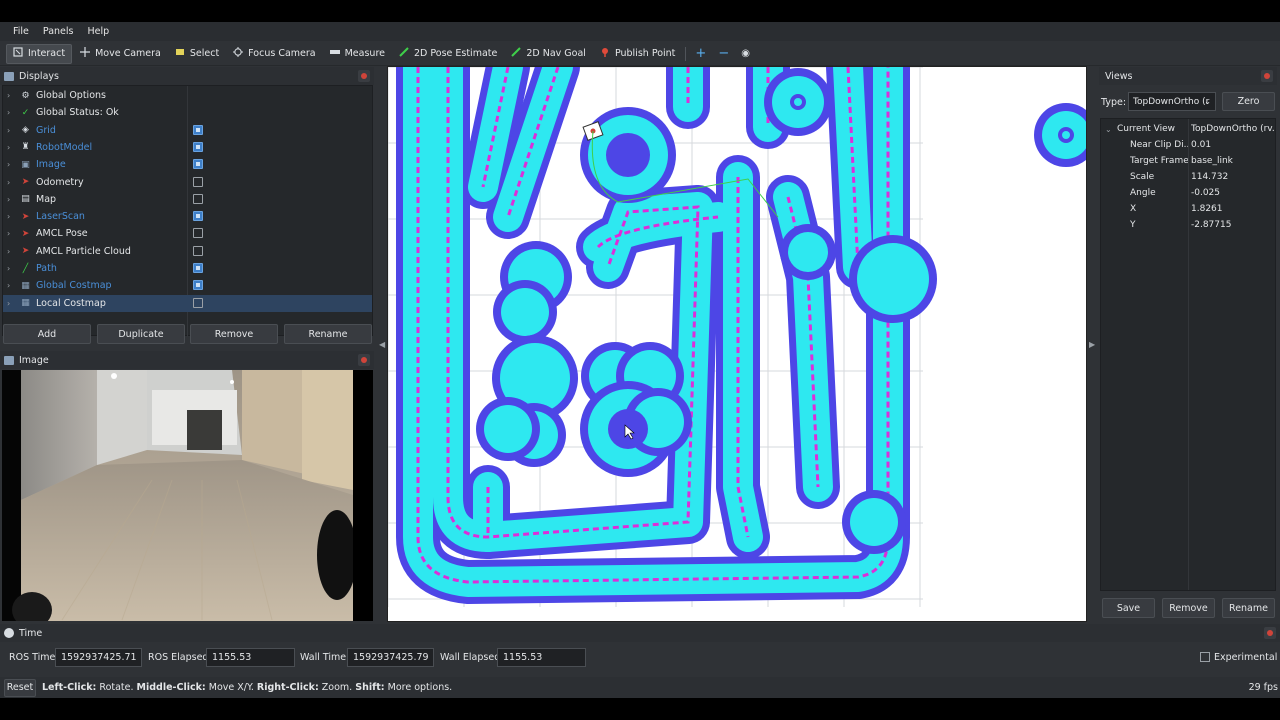  Describe the element at coordinates (21, 31) in the screenshot. I see `menu-file: File` at that location.